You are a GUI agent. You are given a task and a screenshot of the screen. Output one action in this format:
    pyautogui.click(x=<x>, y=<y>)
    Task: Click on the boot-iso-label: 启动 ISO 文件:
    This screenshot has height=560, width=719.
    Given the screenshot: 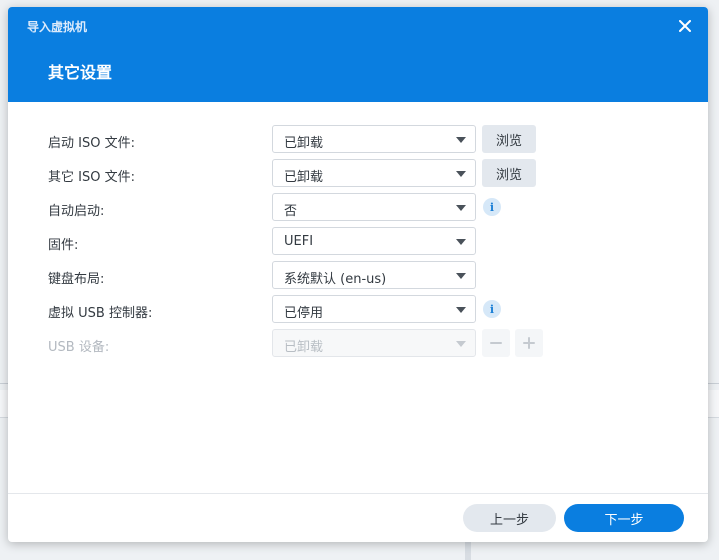 What is the action you would take?
    pyautogui.click(x=91, y=143)
    